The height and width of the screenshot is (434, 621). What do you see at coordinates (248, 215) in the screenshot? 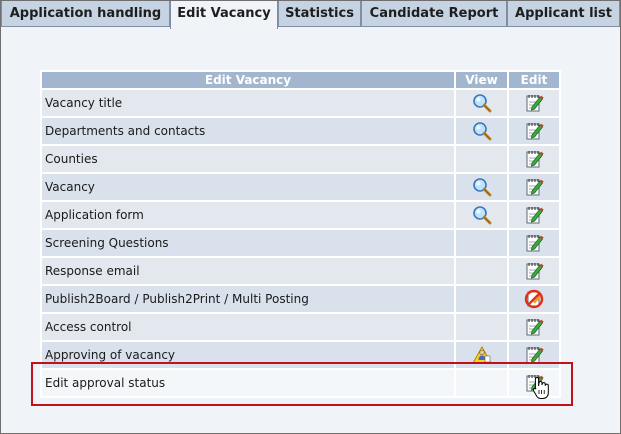
I see `row-label: Application form` at bounding box center [248, 215].